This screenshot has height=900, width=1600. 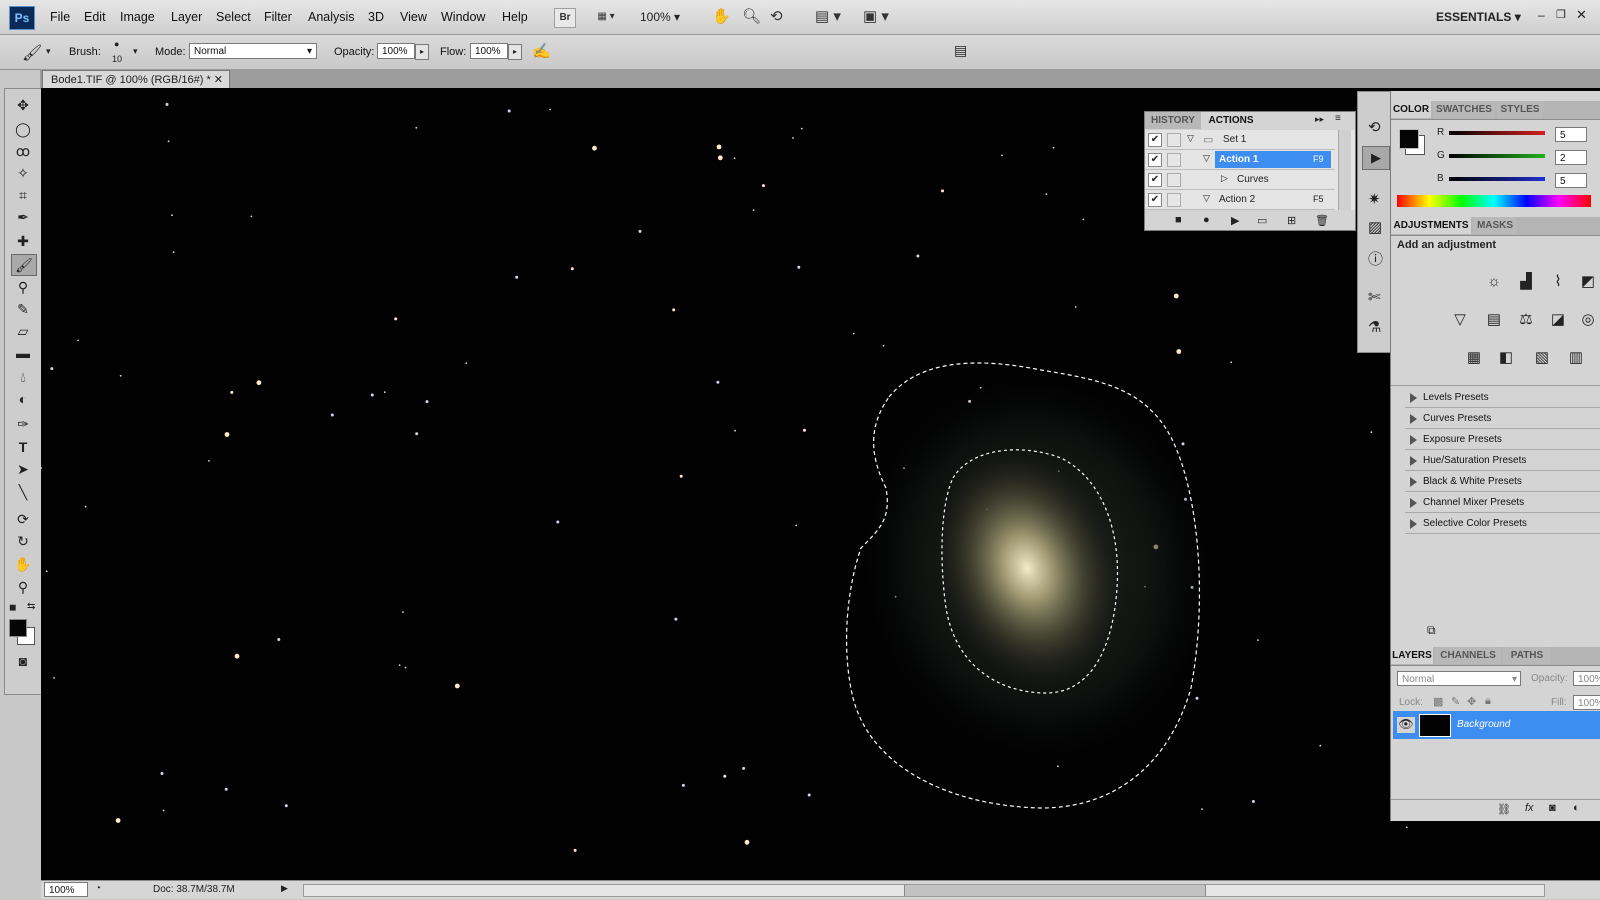 What do you see at coordinates (1240, 180) in the screenshot?
I see `list-item: ✔ ▷ Curves` at bounding box center [1240, 180].